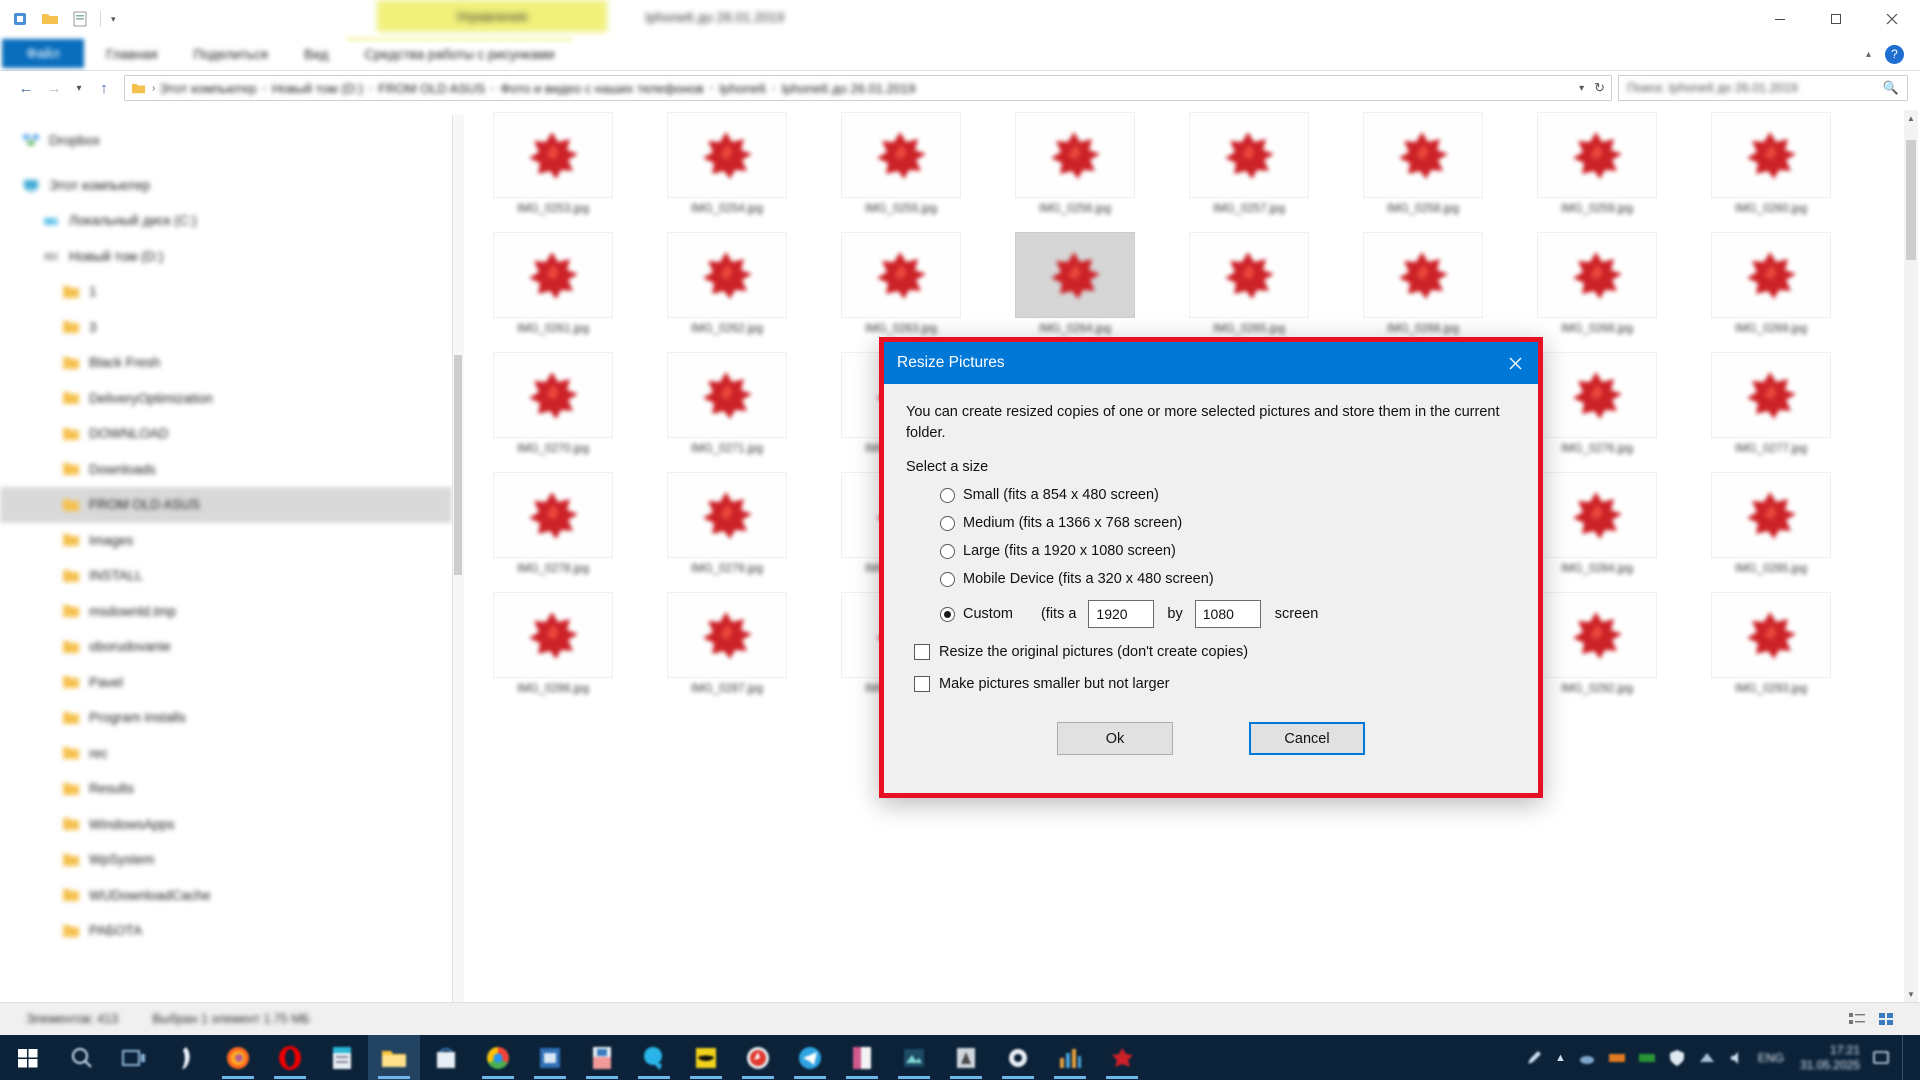 This screenshot has width=1920, height=1080. Describe the element at coordinates (226, 896) in the screenshot. I see `sidebar-item-wudownloadcache: WUDownloadCache` at that location.